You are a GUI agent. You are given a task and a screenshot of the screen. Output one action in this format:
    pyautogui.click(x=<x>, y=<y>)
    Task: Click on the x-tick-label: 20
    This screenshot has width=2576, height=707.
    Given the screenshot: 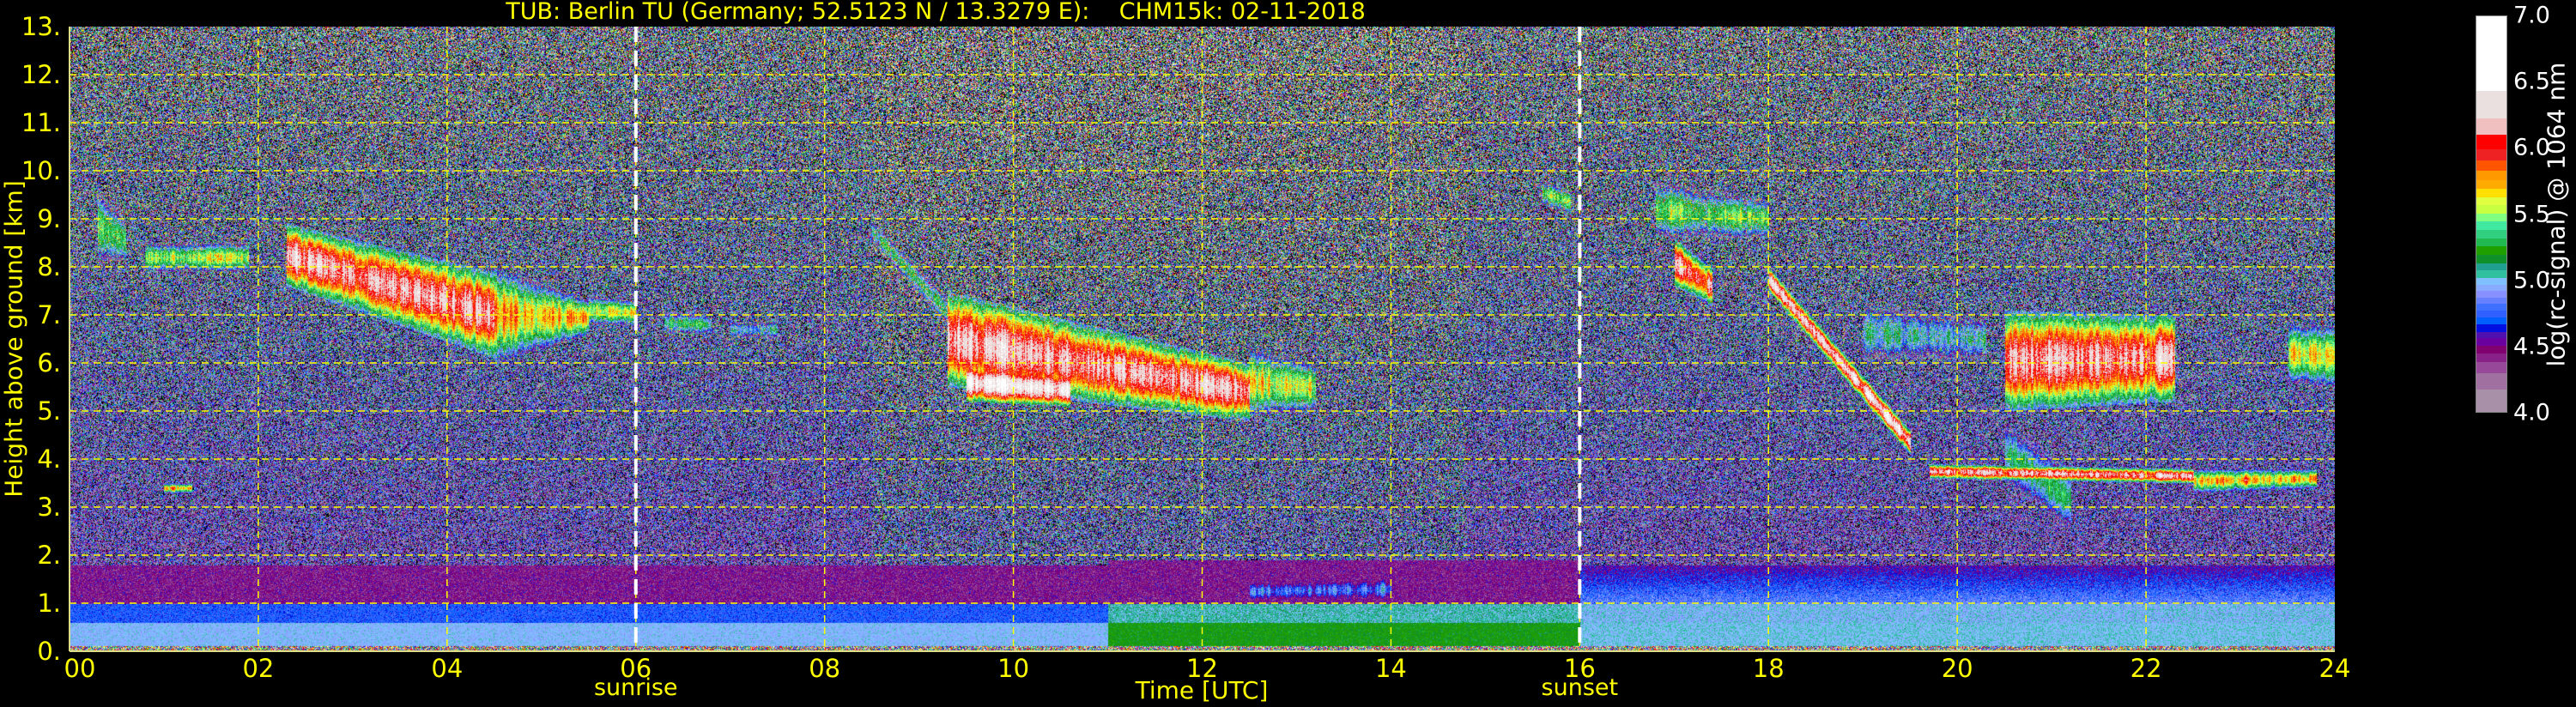 What is the action you would take?
    pyautogui.click(x=1957, y=668)
    